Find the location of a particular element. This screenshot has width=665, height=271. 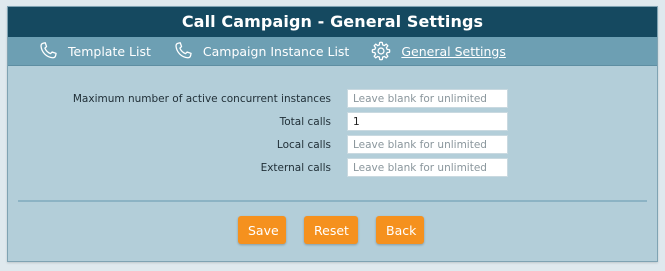

form-row-external-calls: External calls is located at coordinates (332, 169).